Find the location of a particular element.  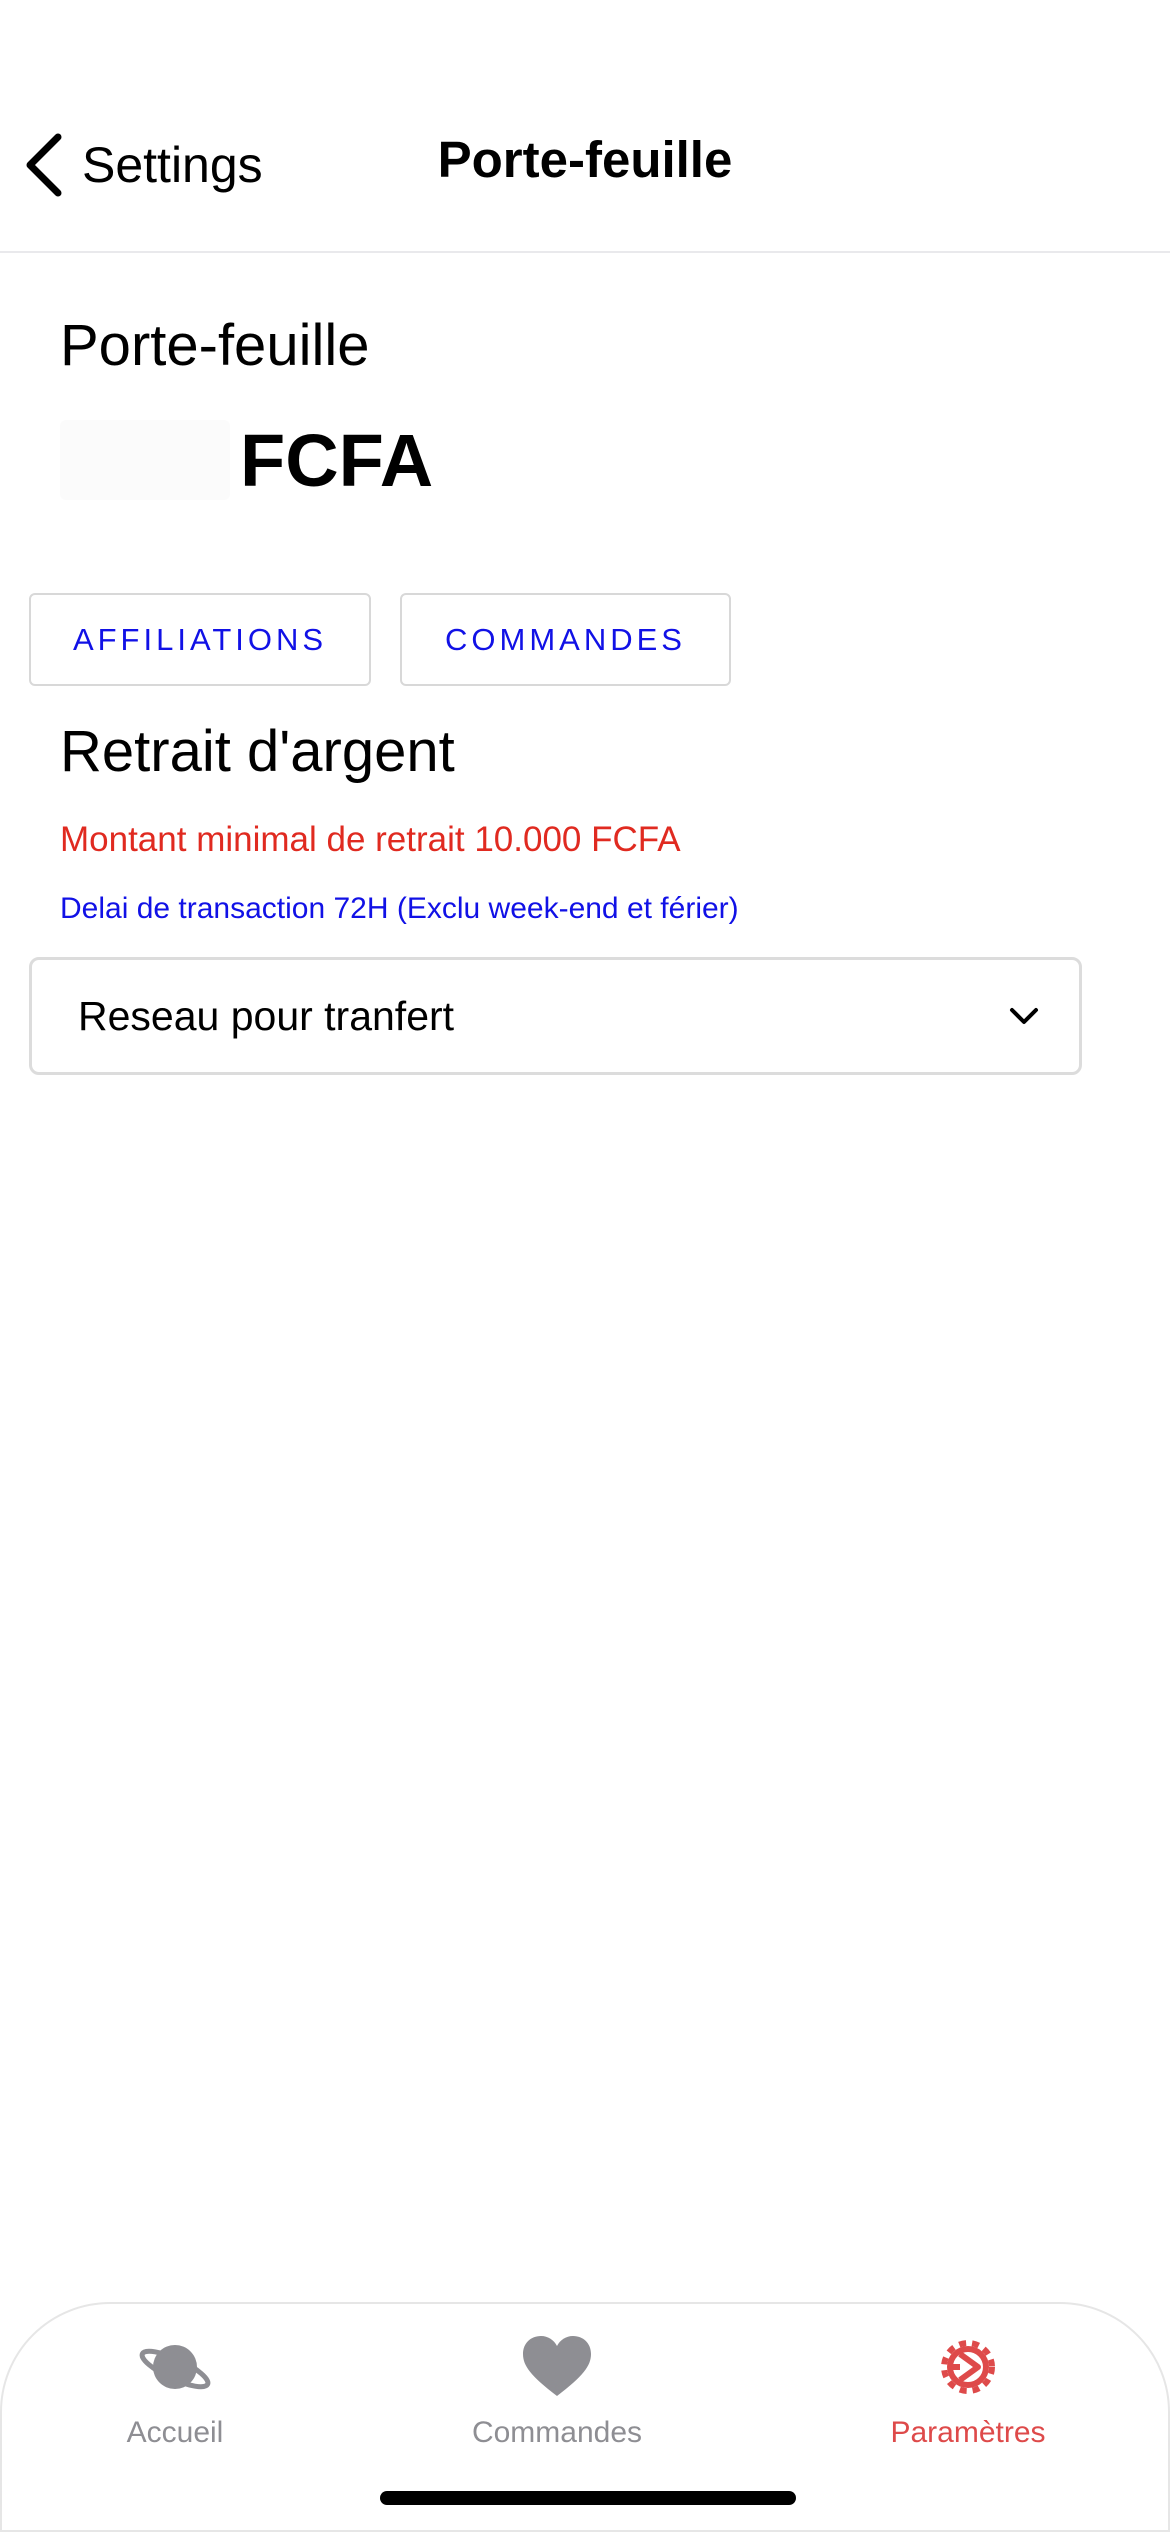

tab-parametres: Paramètres is located at coordinates (968, 2391).